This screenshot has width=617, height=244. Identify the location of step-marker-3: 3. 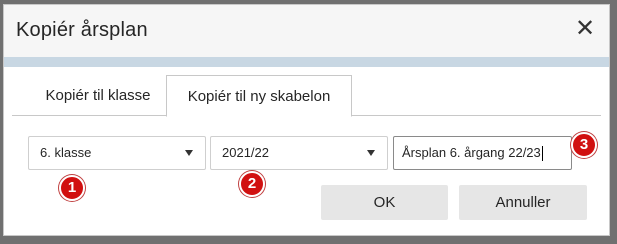
(584, 145).